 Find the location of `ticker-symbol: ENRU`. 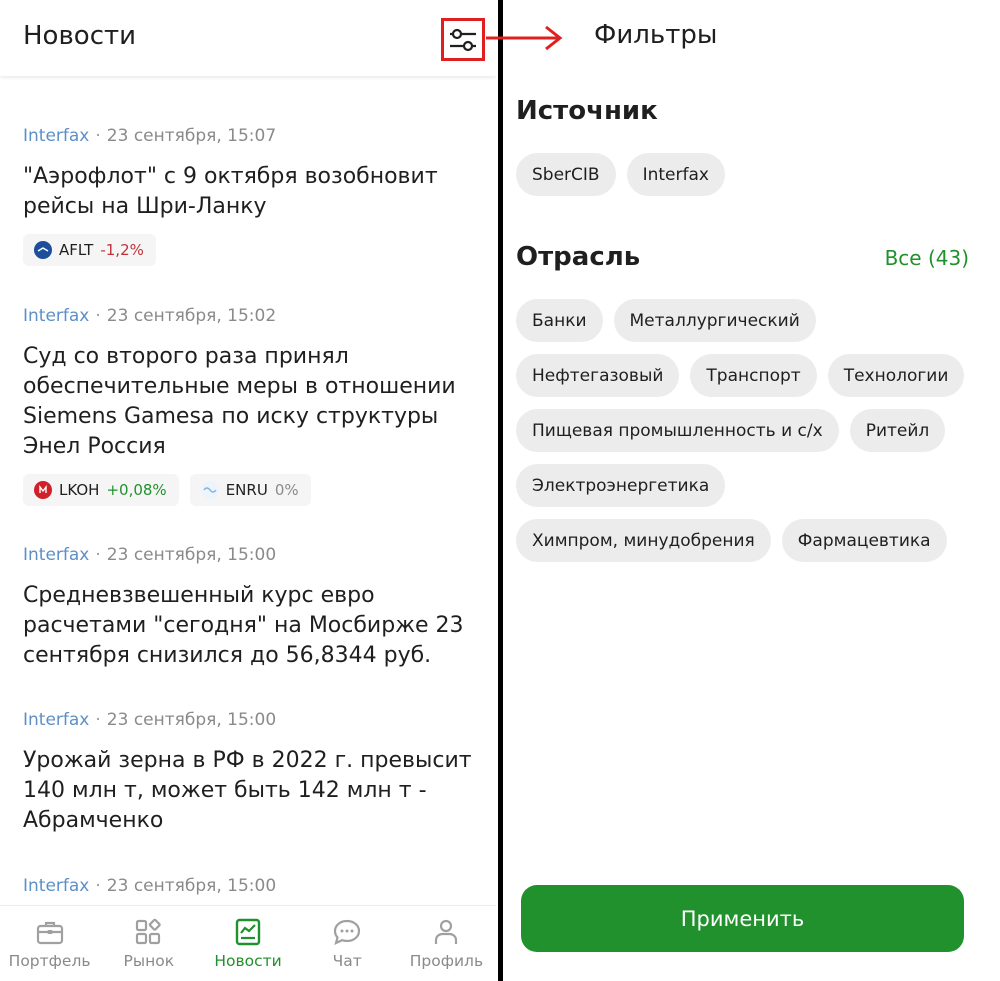

ticker-symbol: ENRU is located at coordinates (246, 490).